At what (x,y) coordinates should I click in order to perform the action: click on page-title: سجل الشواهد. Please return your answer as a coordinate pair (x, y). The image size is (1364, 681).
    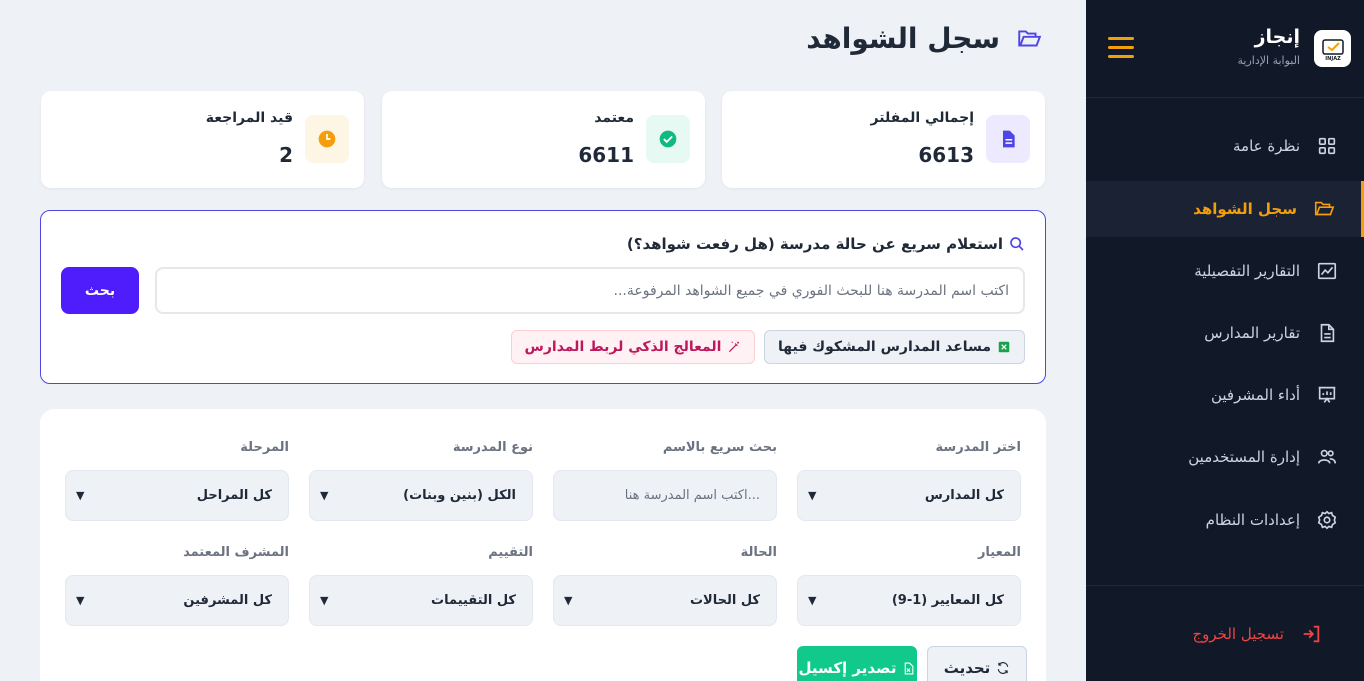
    Looking at the image, I should click on (925, 38).